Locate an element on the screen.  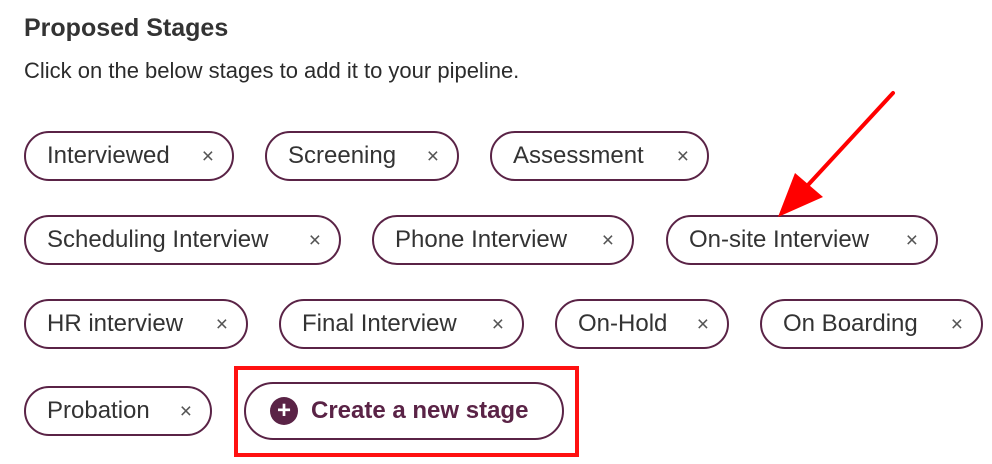
stage-label: Probation is located at coordinates (98, 410).